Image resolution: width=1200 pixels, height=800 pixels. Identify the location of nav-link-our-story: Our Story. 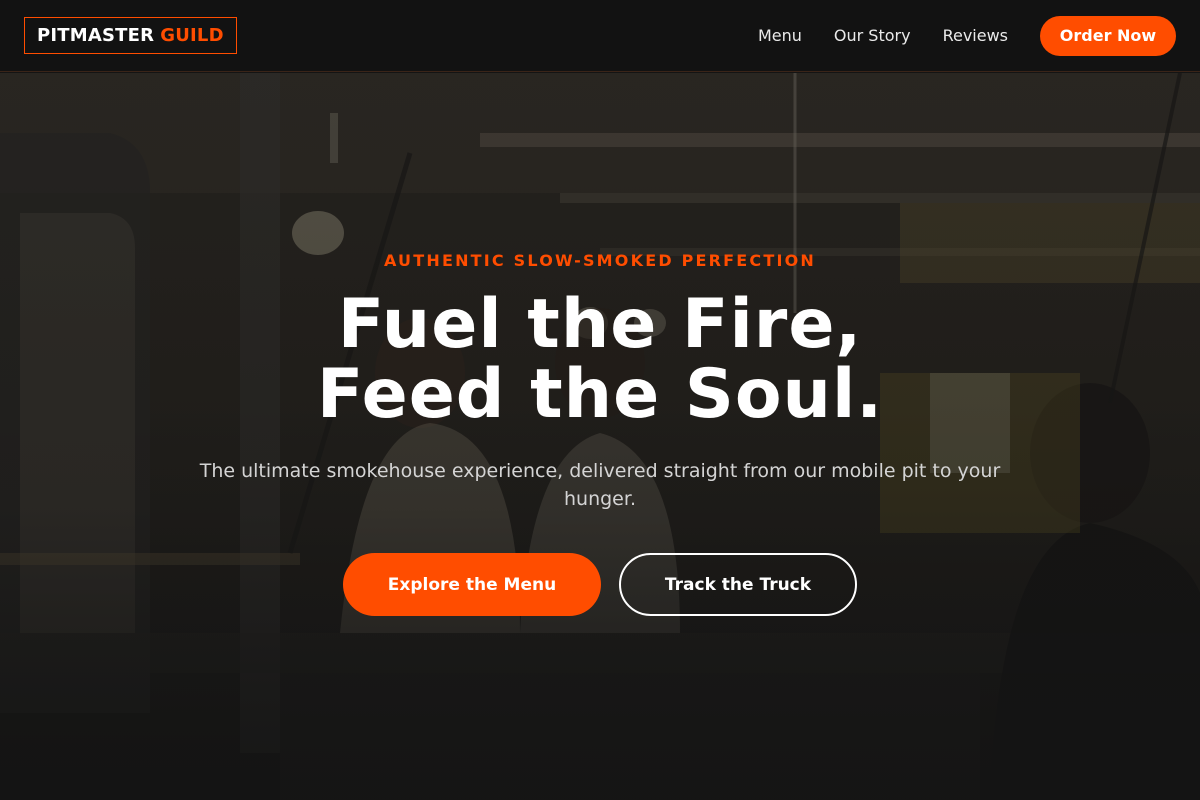
(872, 35).